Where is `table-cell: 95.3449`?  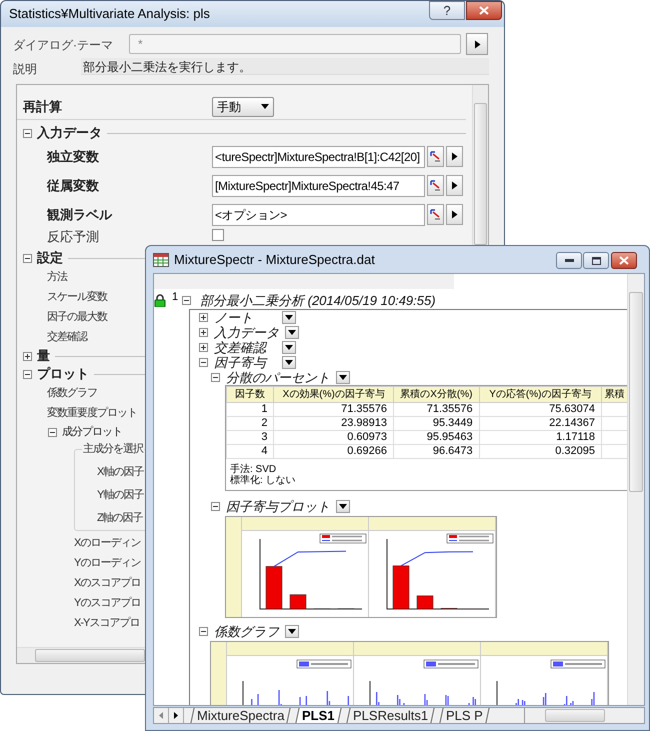 table-cell: 95.3449 is located at coordinates (436, 423).